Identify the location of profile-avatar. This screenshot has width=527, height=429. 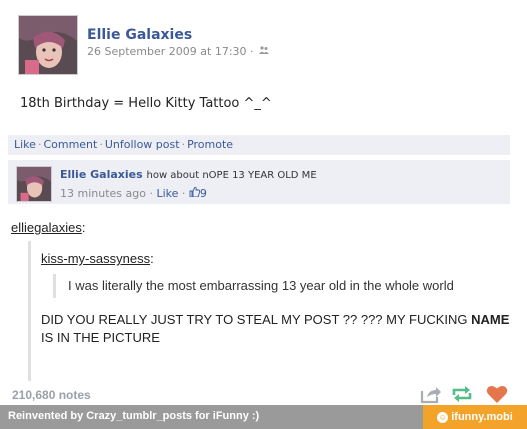
(48, 45).